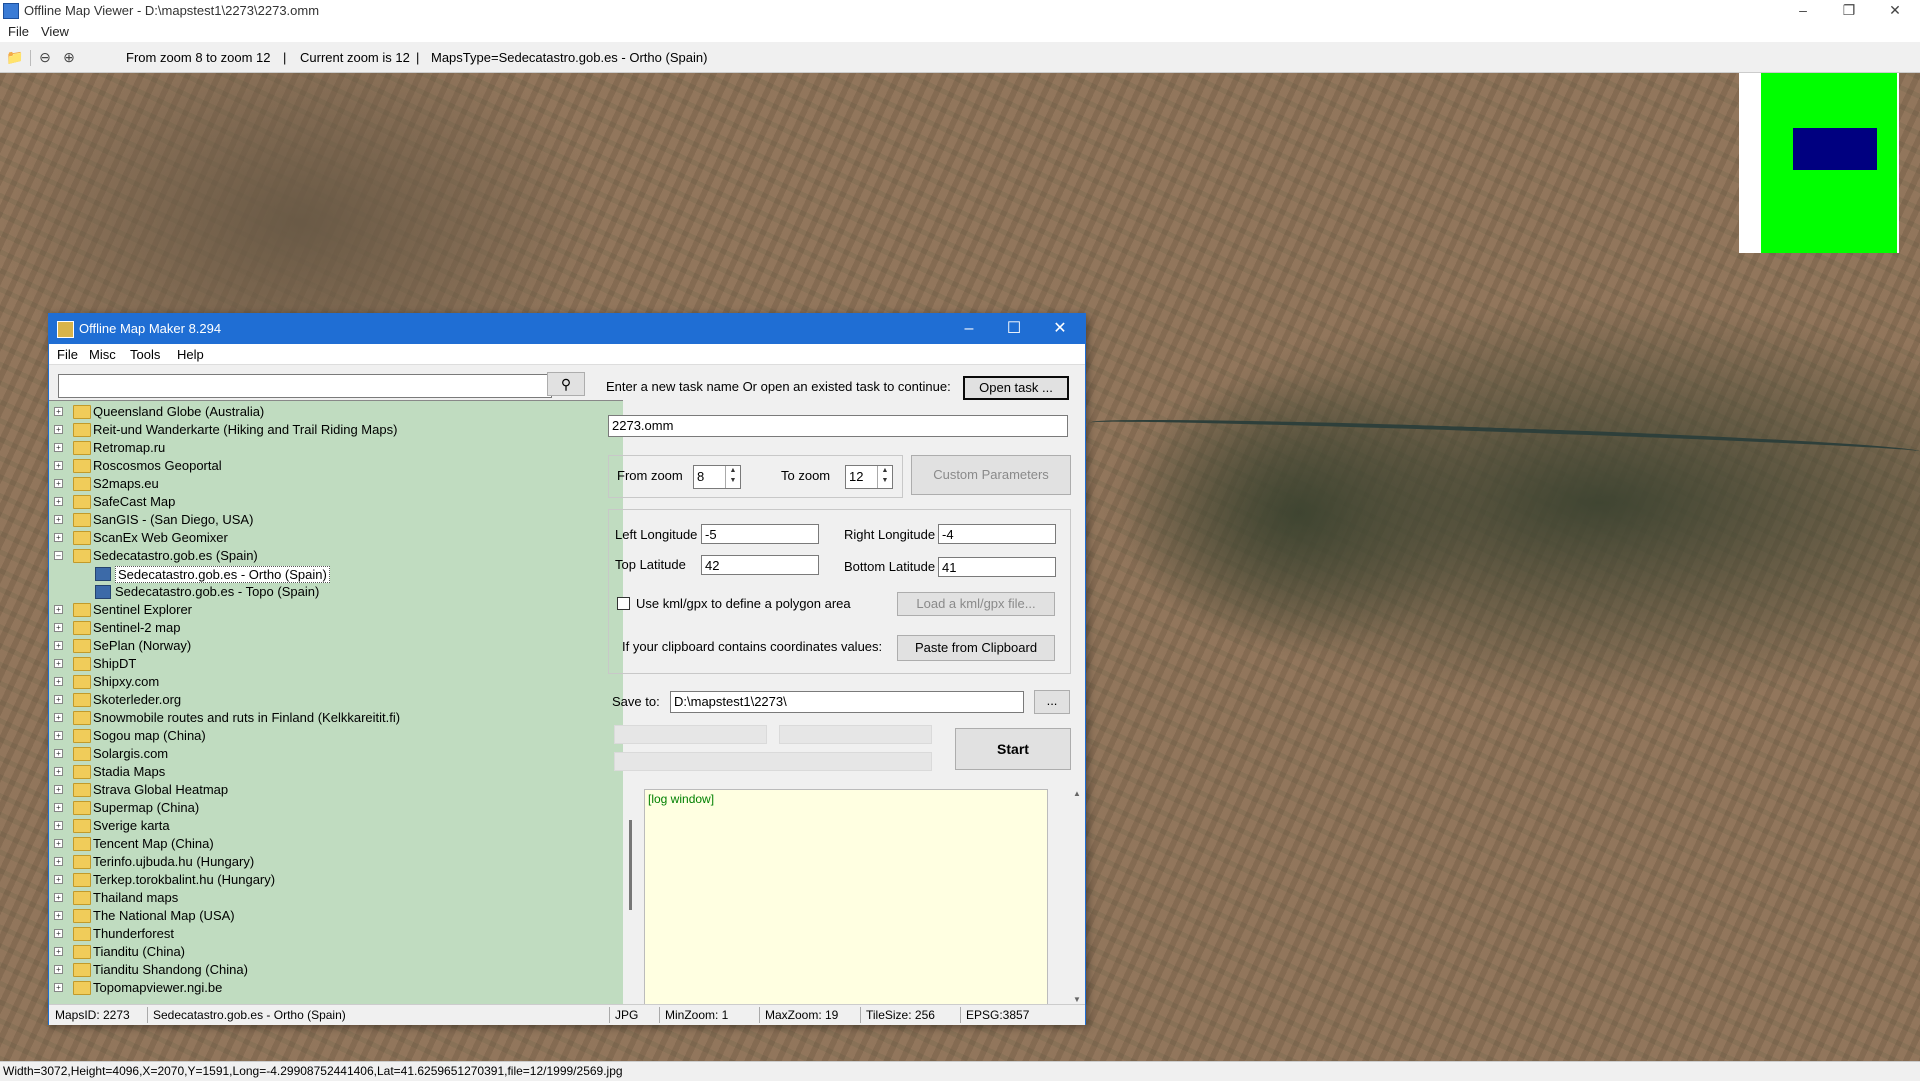 The height and width of the screenshot is (1081, 1920). I want to click on tree-item: + Retromap.ru, so click(334, 448).